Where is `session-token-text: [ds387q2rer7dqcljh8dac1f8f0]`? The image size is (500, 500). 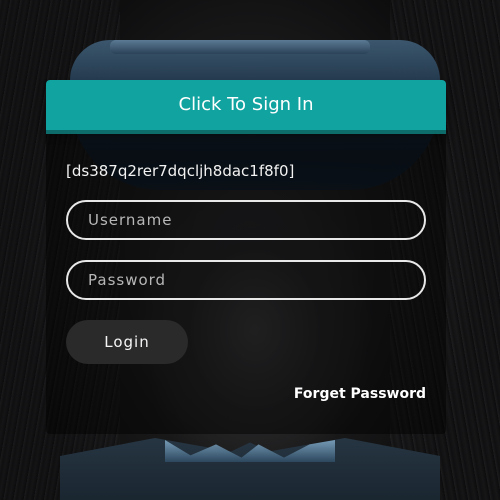
session-token-text: [ds387q2rer7dqcljh8dac1f8f0] is located at coordinates (180, 171).